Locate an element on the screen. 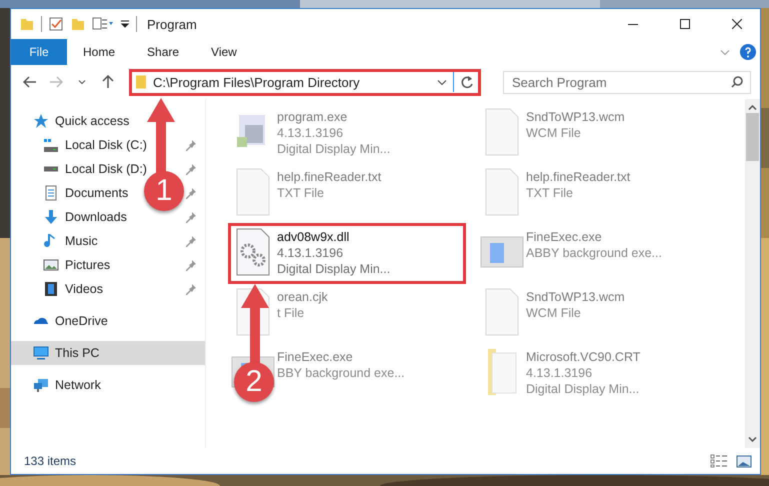 The width and height of the screenshot is (769, 486). view-options-icon is located at coordinates (103, 24).